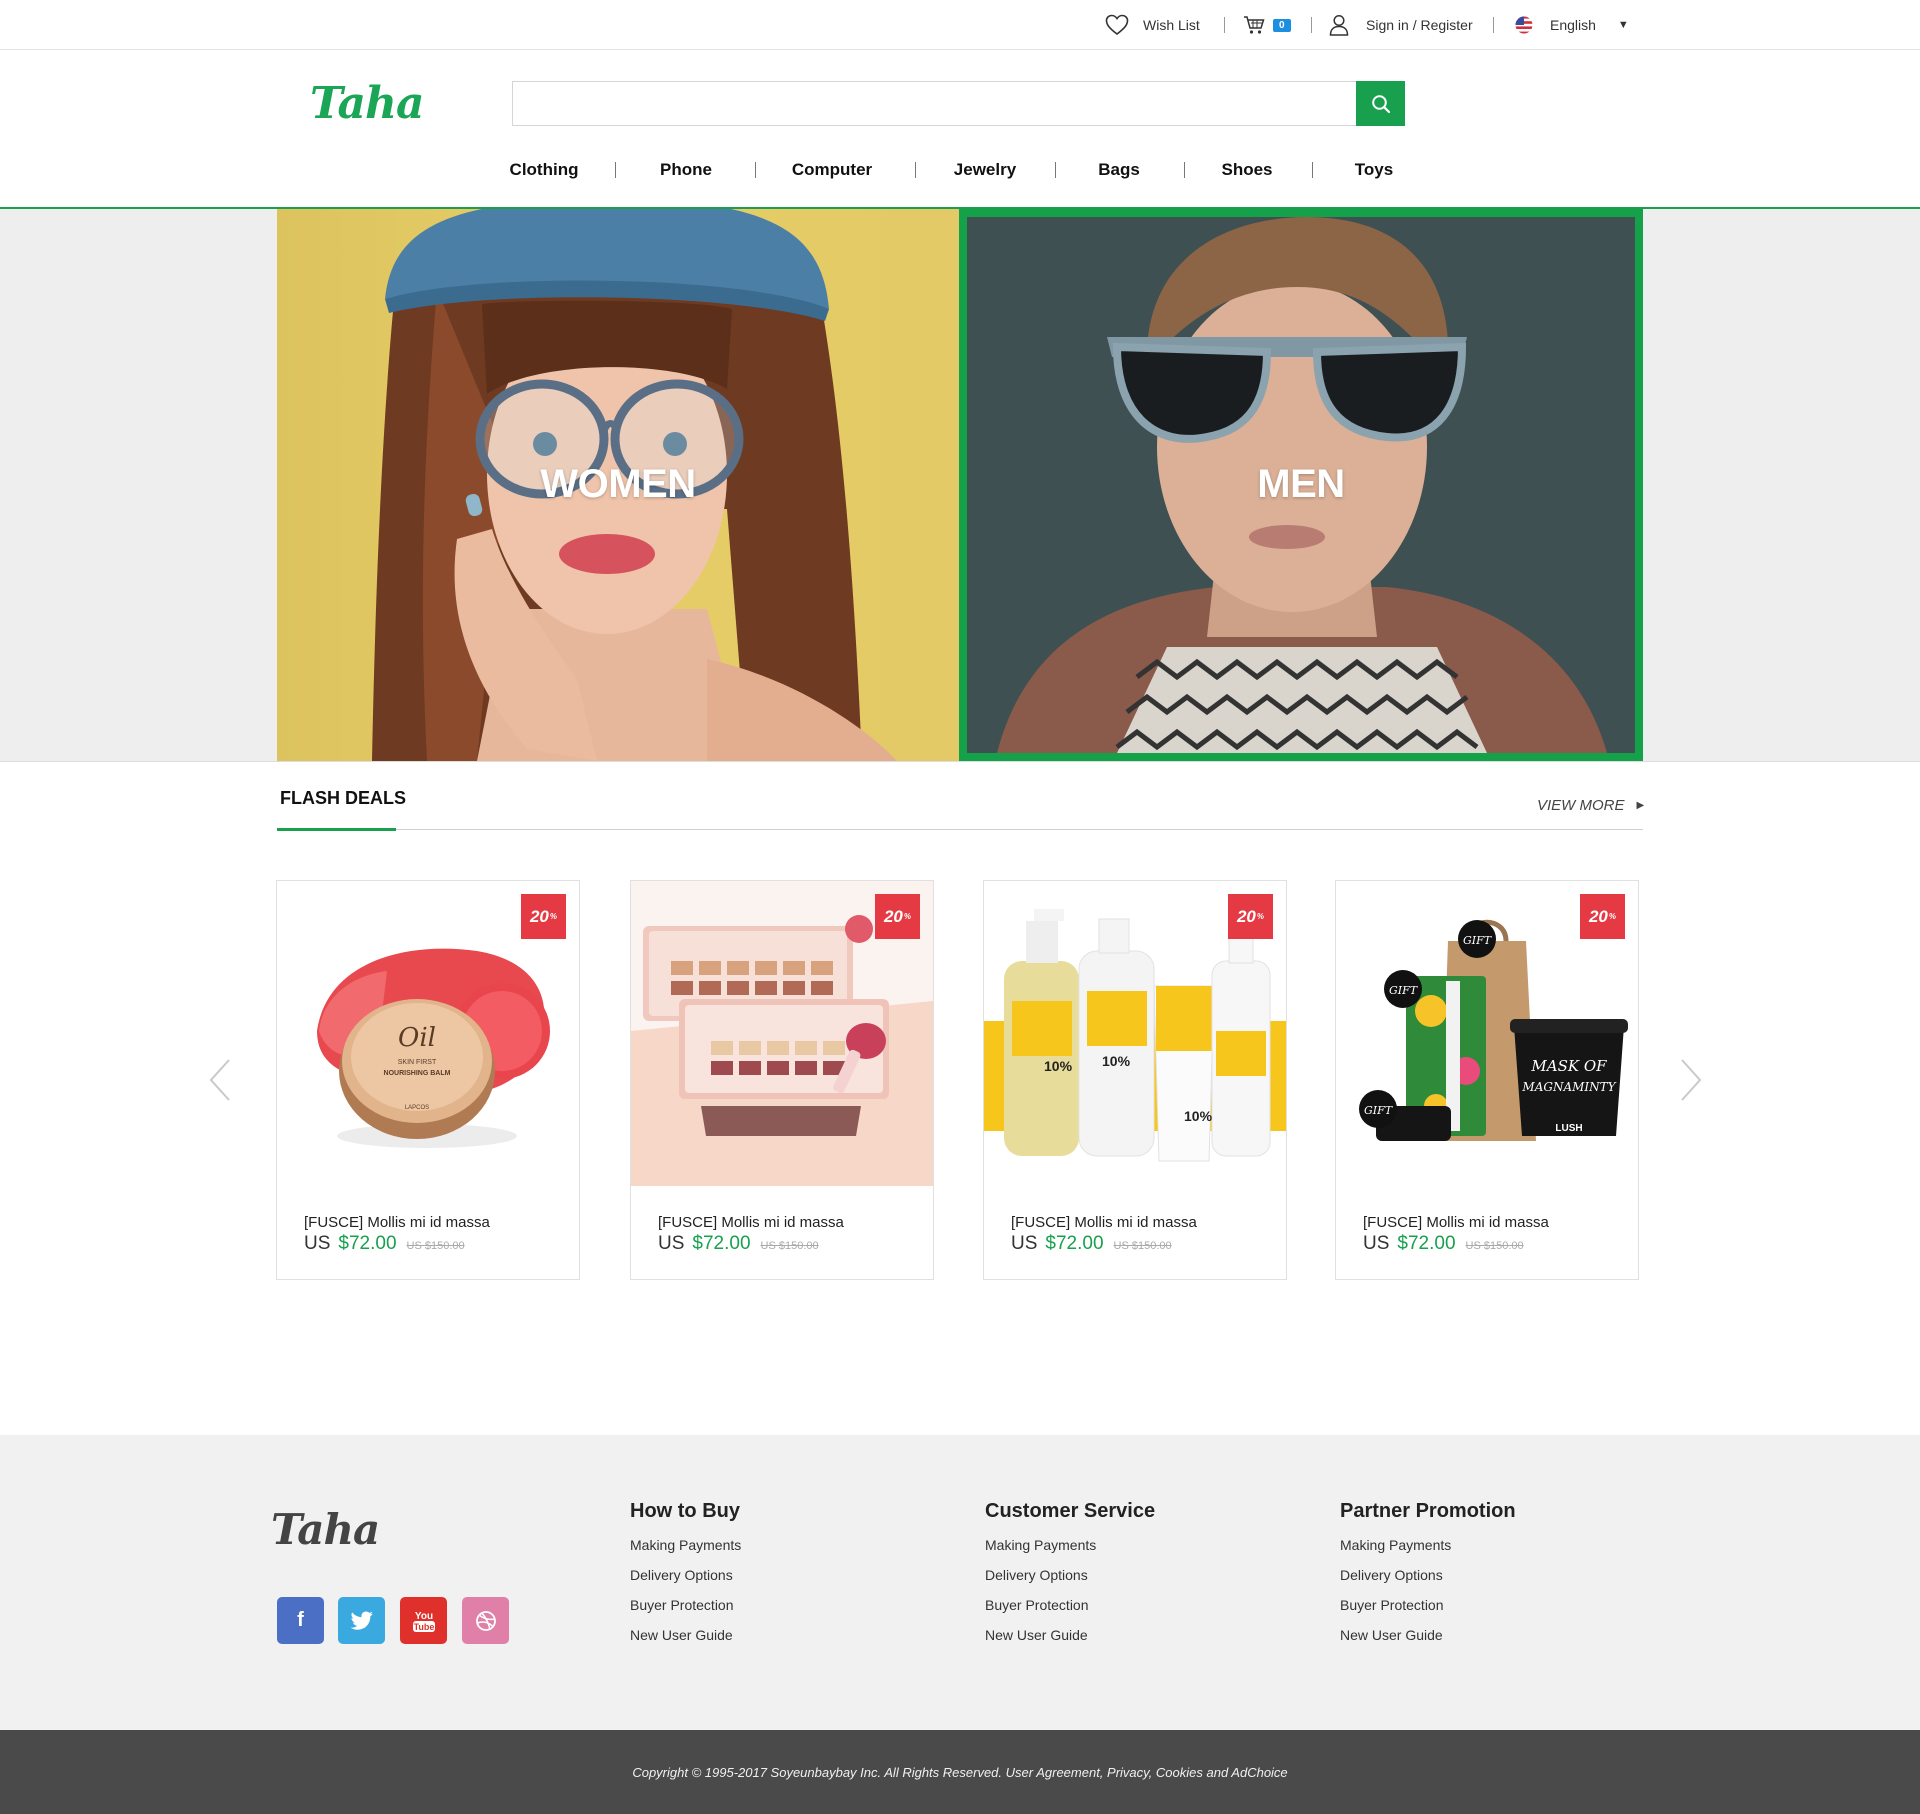 The height and width of the screenshot is (1814, 1920). Describe the element at coordinates (220, 1080) in the screenshot. I see `carousel-prev-button` at that location.